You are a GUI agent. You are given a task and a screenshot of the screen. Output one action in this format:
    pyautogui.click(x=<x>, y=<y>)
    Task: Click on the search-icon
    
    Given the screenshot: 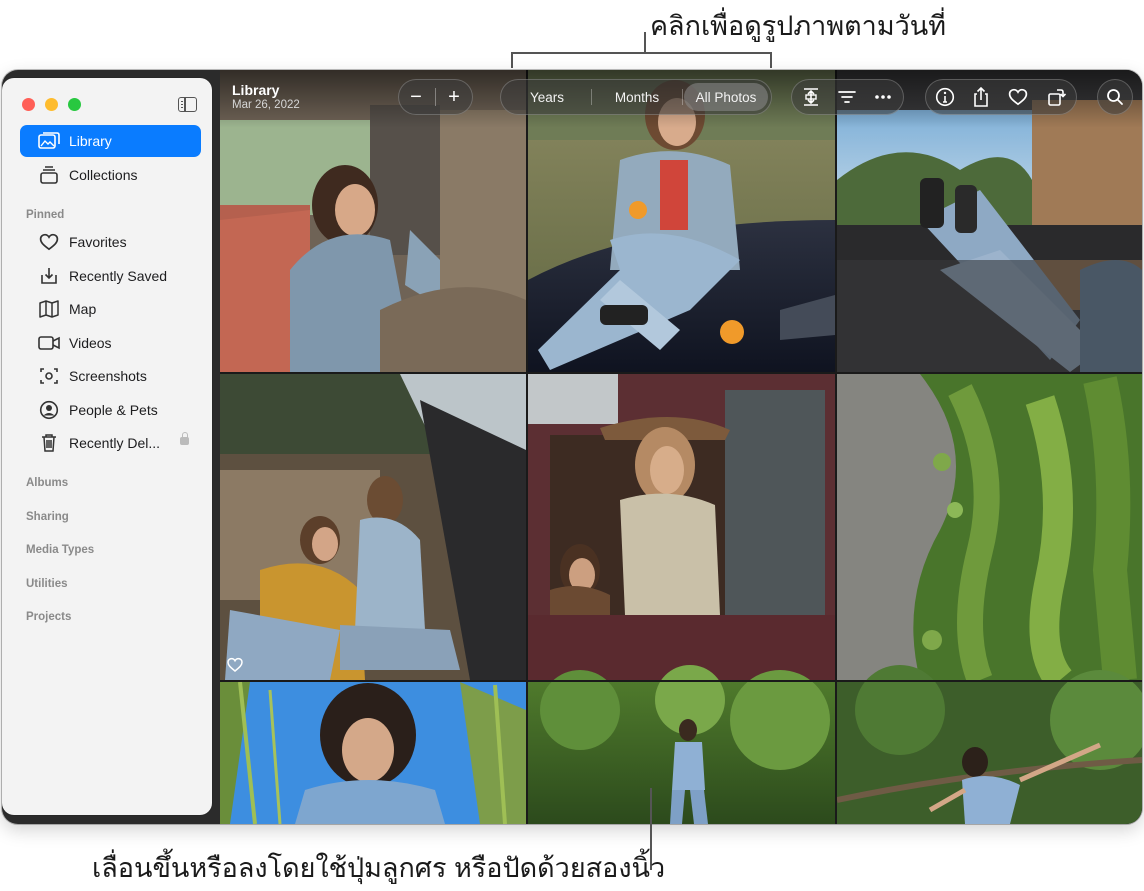 What is the action you would take?
    pyautogui.click(x=1115, y=97)
    